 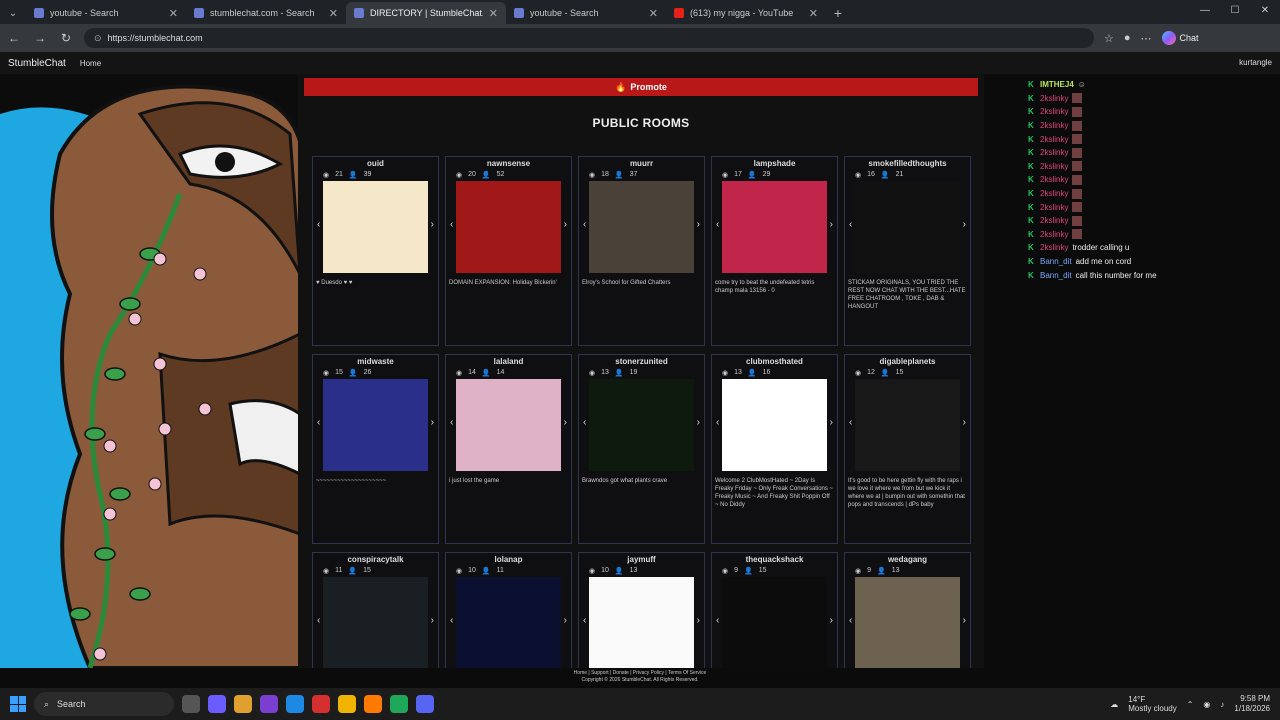 I want to click on start-icon, so click(x=18, y=704).